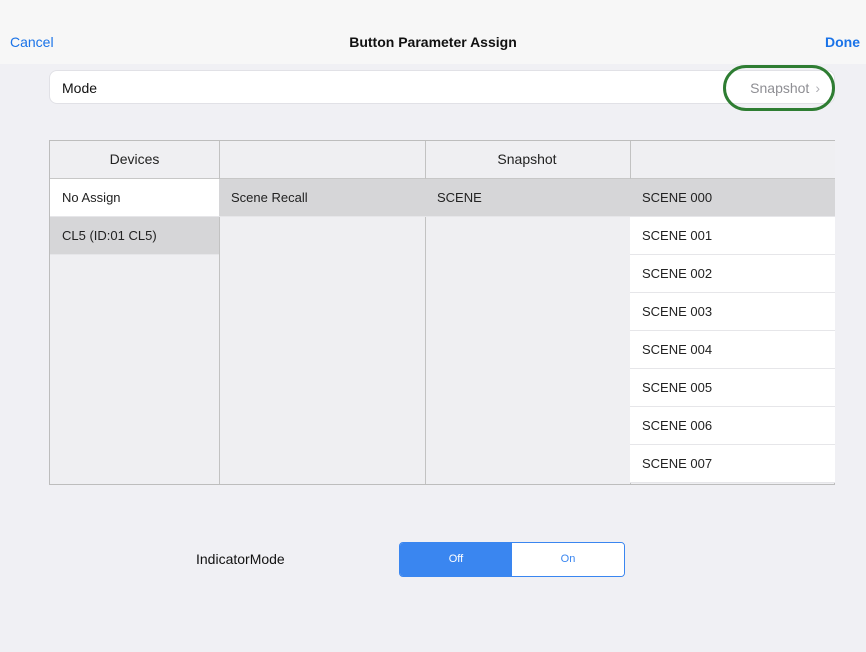 The width and height of the screenshot is (866, 652). What do you see at coordinates (732, 236) in the screenshot?
I see `scene-row: SCENE 001` at bounding box center [732, 236].